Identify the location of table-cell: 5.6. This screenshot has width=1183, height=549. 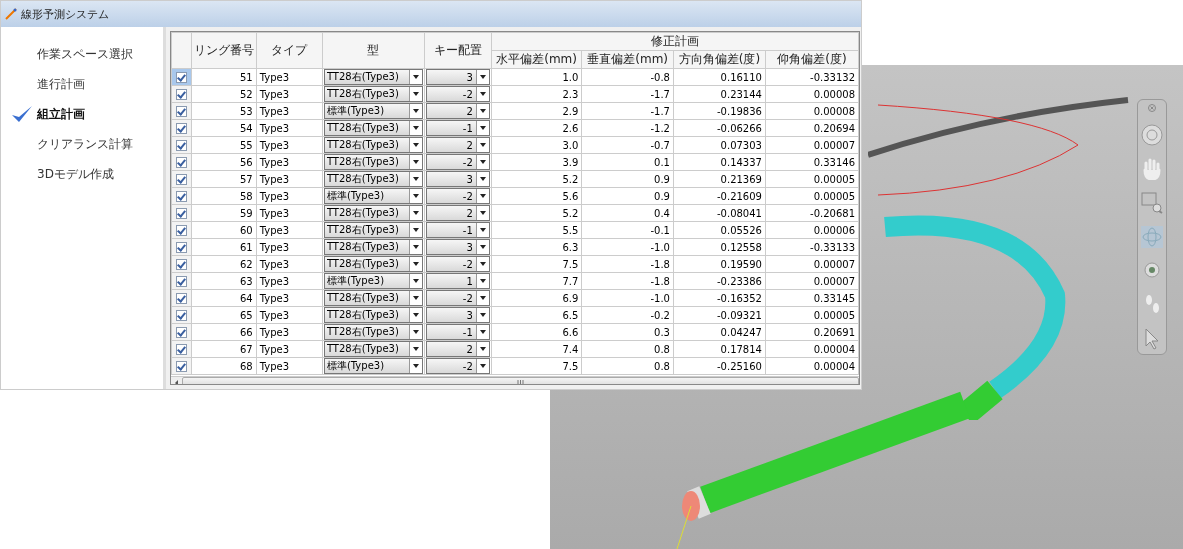
(536, 196).